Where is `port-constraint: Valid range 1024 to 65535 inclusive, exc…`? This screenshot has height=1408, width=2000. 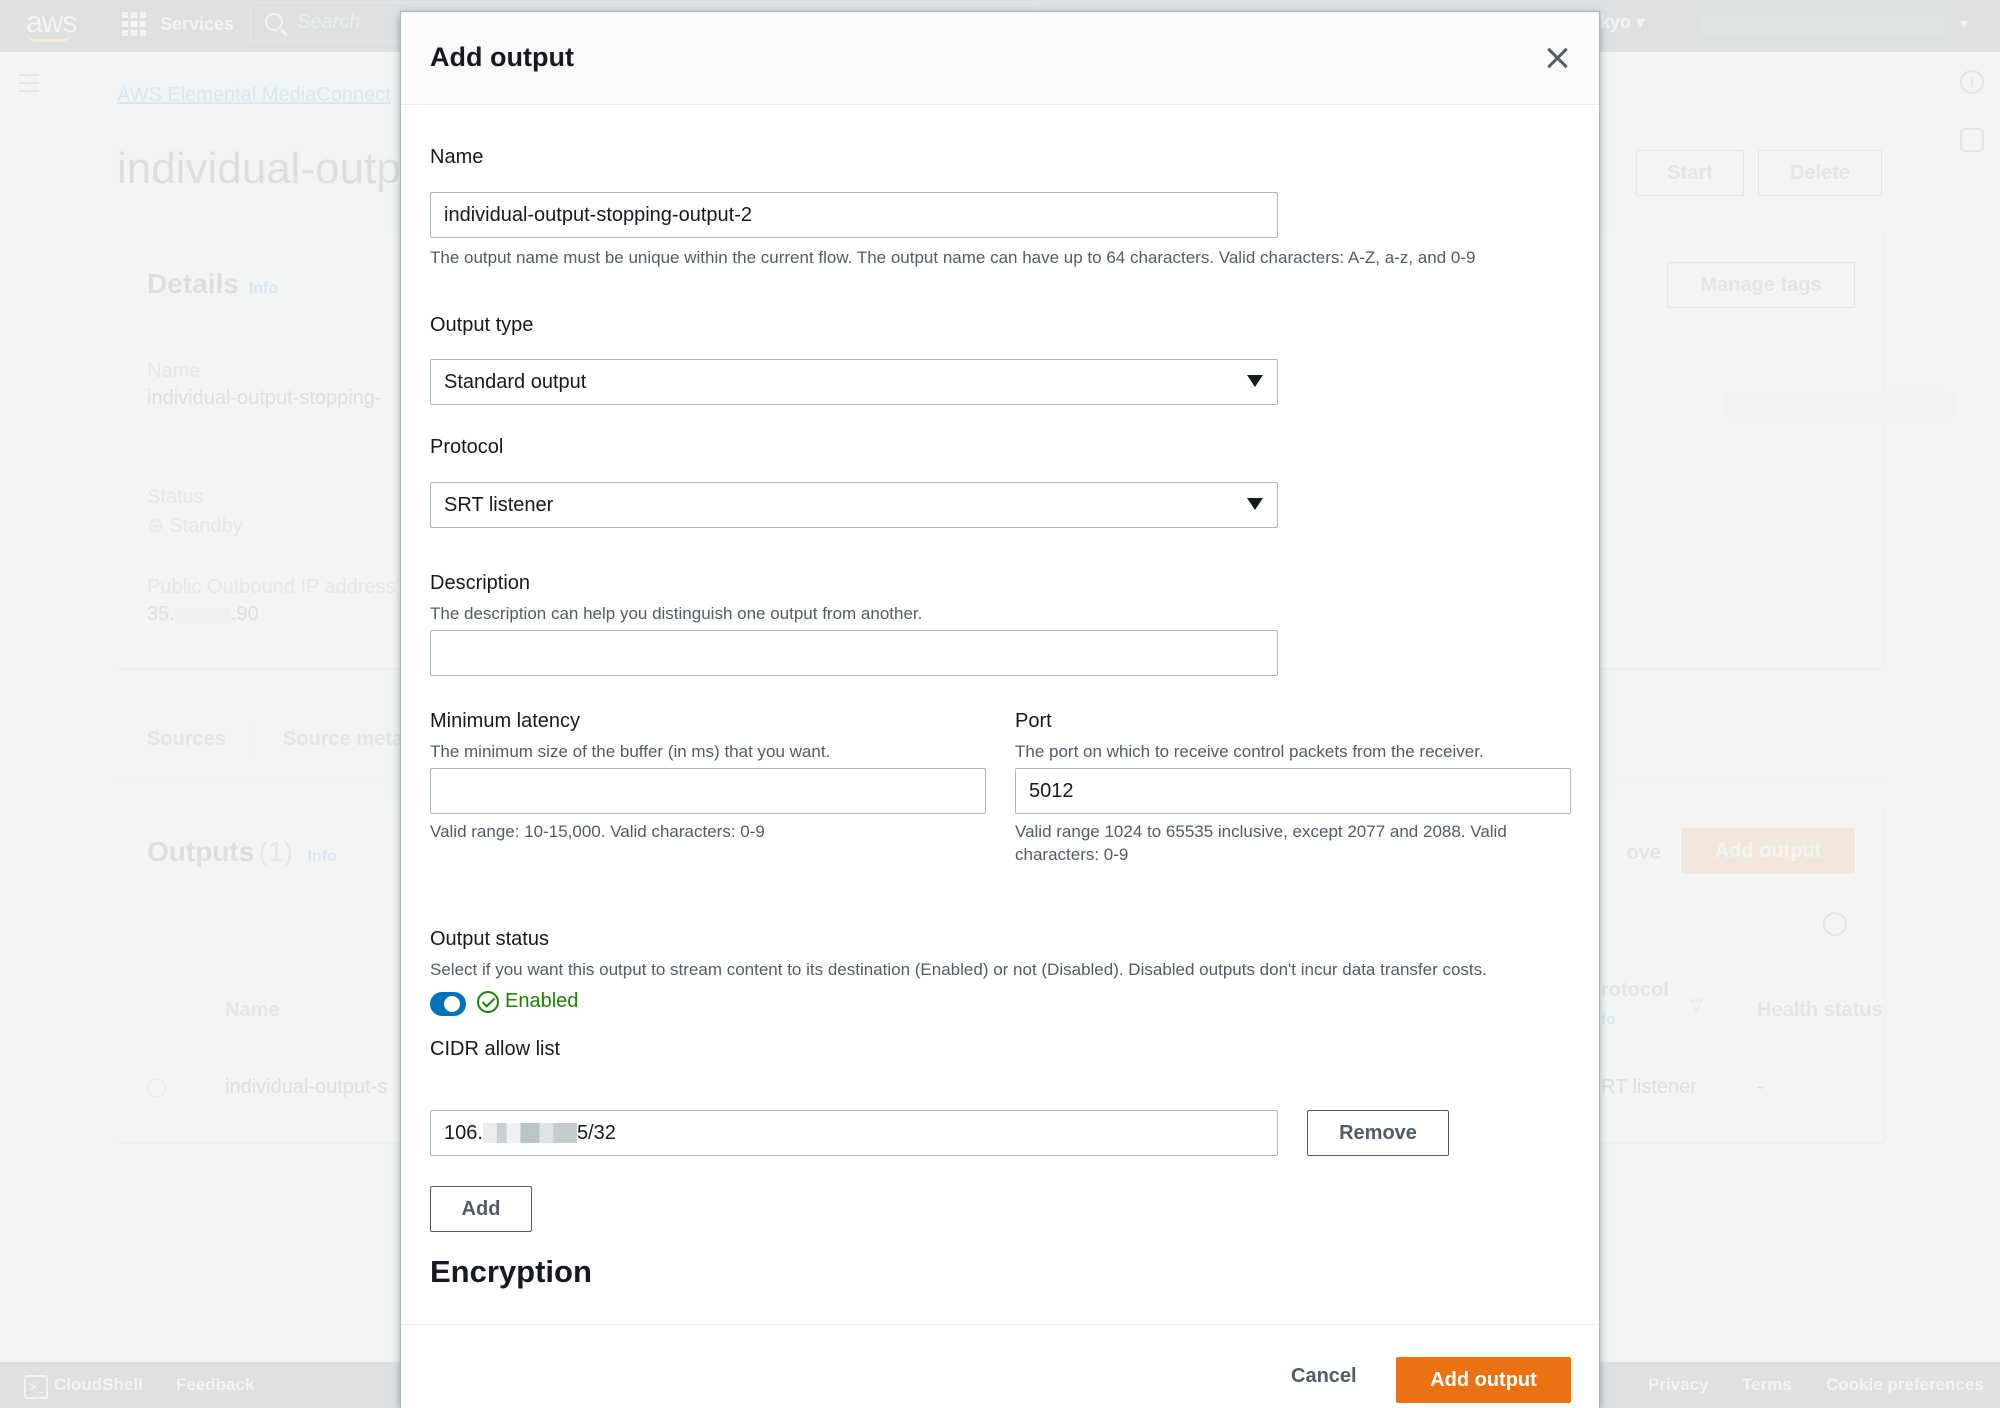
port-constraint: Valid range 1024 to 65535 inclusive, exc… is located at coordinates (1261, 843).